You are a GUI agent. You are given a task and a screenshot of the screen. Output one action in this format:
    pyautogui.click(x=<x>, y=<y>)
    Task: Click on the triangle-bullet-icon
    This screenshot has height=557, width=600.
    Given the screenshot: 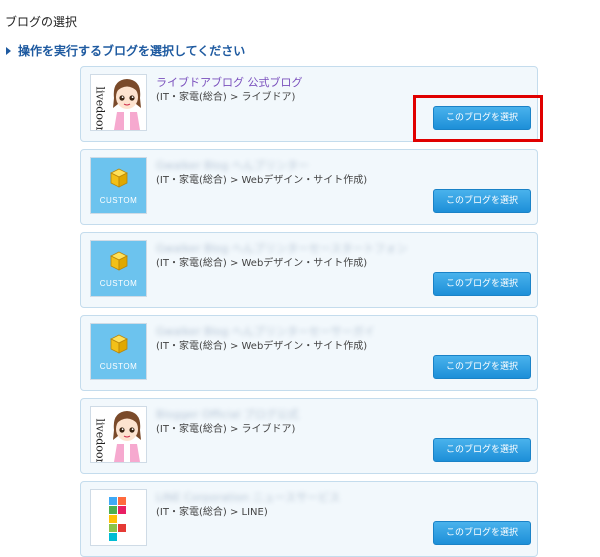 What is the action you would take?
    pyautogui.click(x=8, y=50)
    